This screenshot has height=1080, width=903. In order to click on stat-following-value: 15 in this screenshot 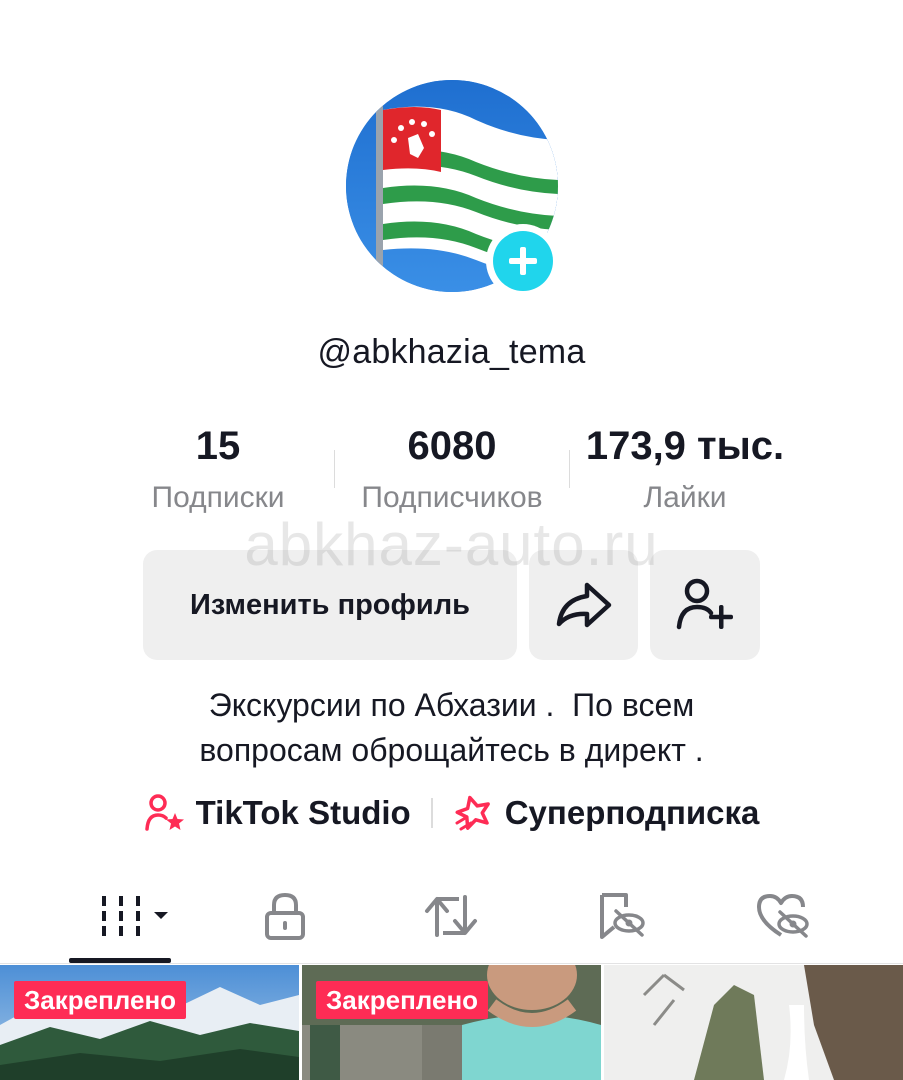, I will do `click(218, 446)`.